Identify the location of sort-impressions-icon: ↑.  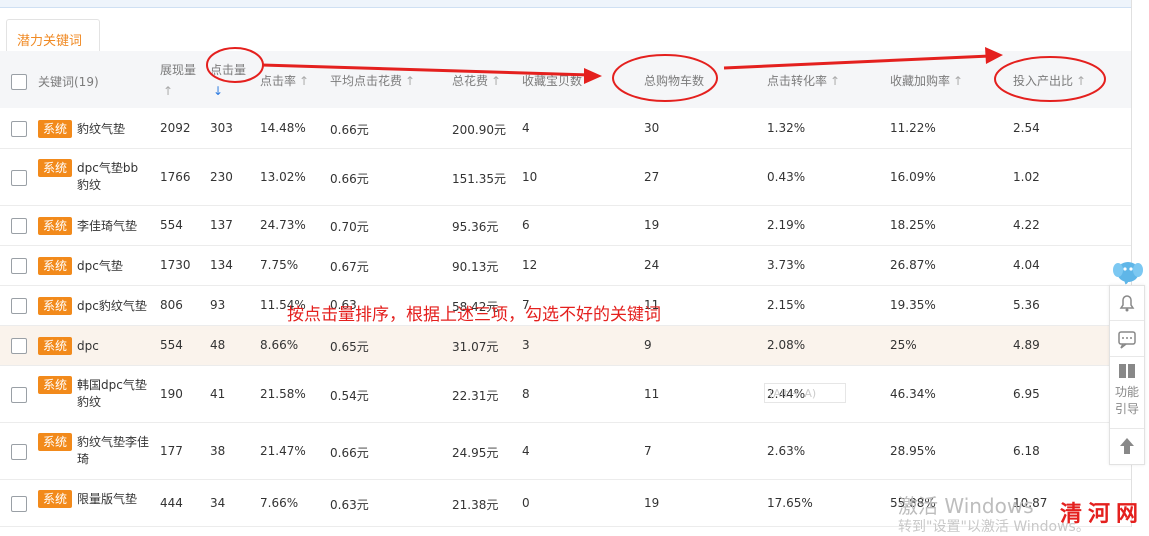
(168, 91).